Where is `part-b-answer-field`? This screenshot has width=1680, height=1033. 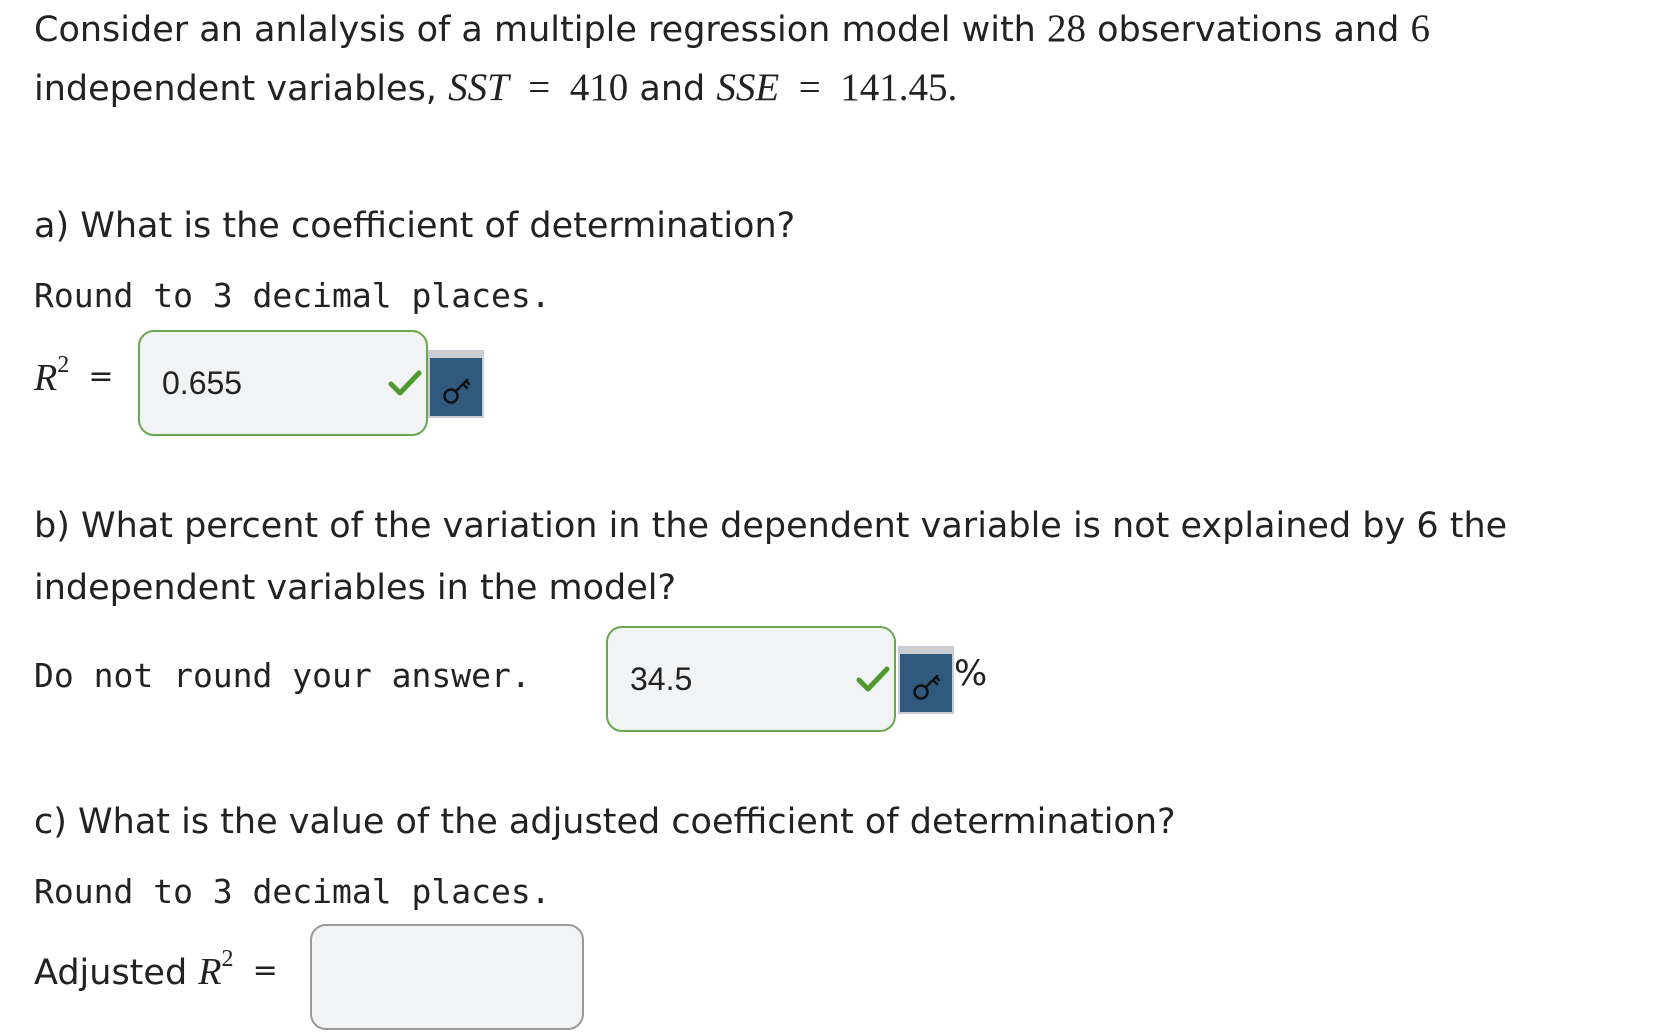 part-b-answer-field is located at coordinates (751, 679).